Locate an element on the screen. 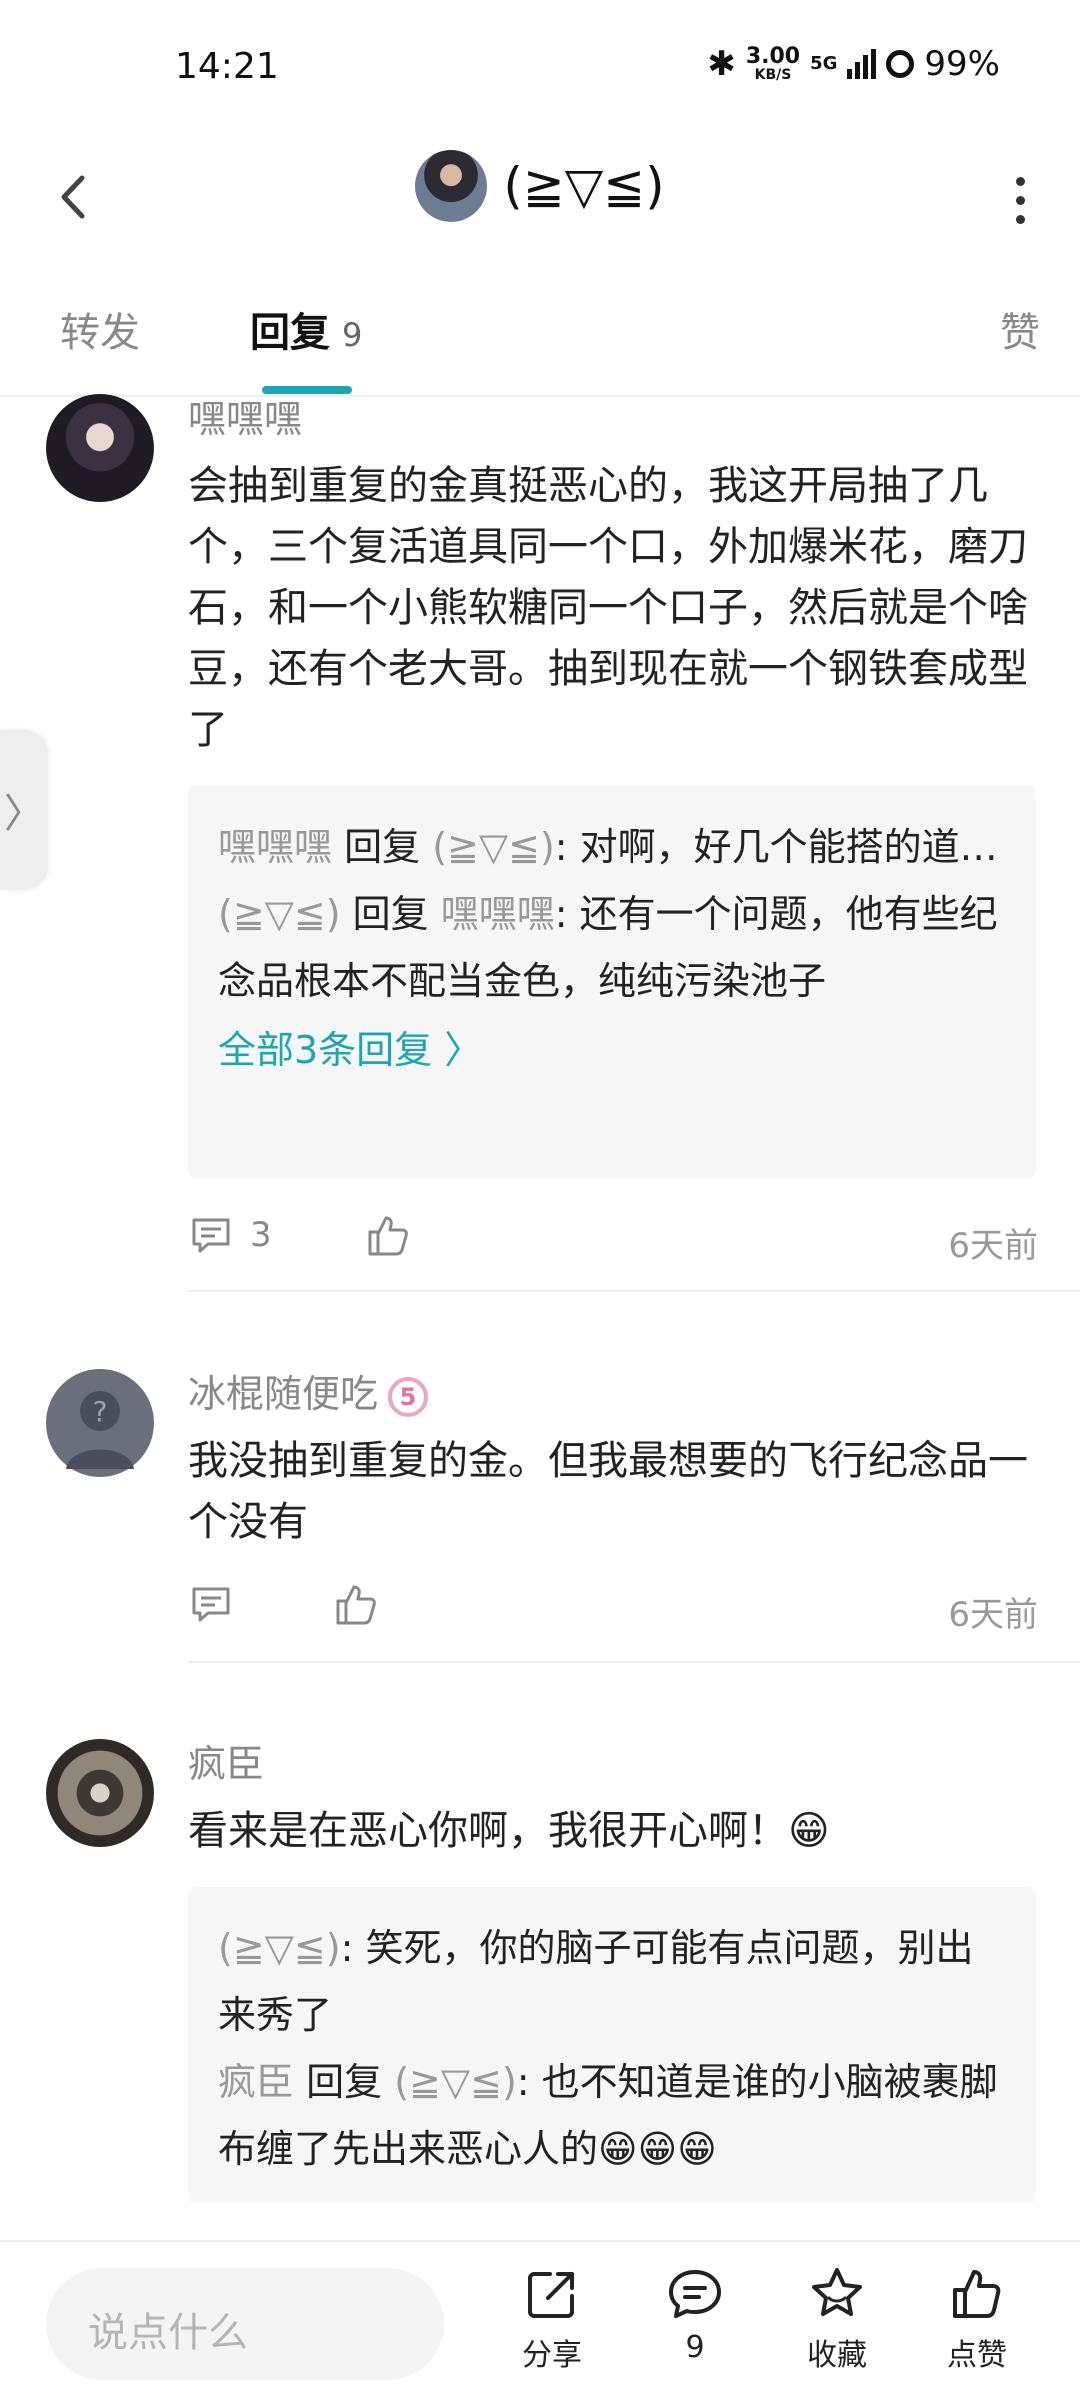 The width and height of the screenshot is (1080, 2402). share-icon is located at coordinates (551, 2295).